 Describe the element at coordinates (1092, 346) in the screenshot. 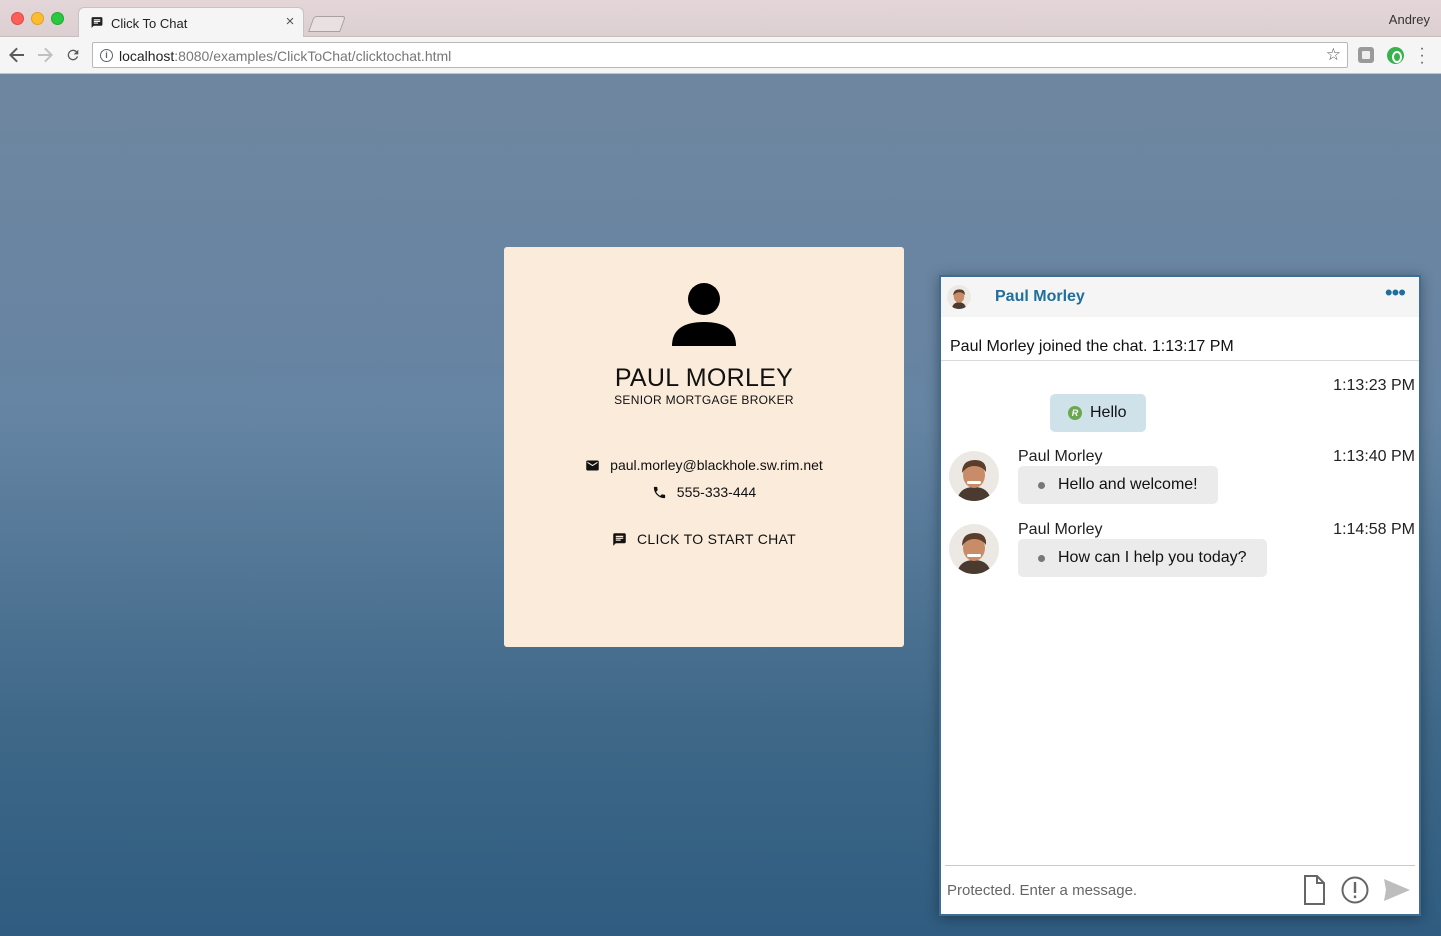

I see `system-message: Paul Morley joined the chat. 1:13:17 PM` at that location.